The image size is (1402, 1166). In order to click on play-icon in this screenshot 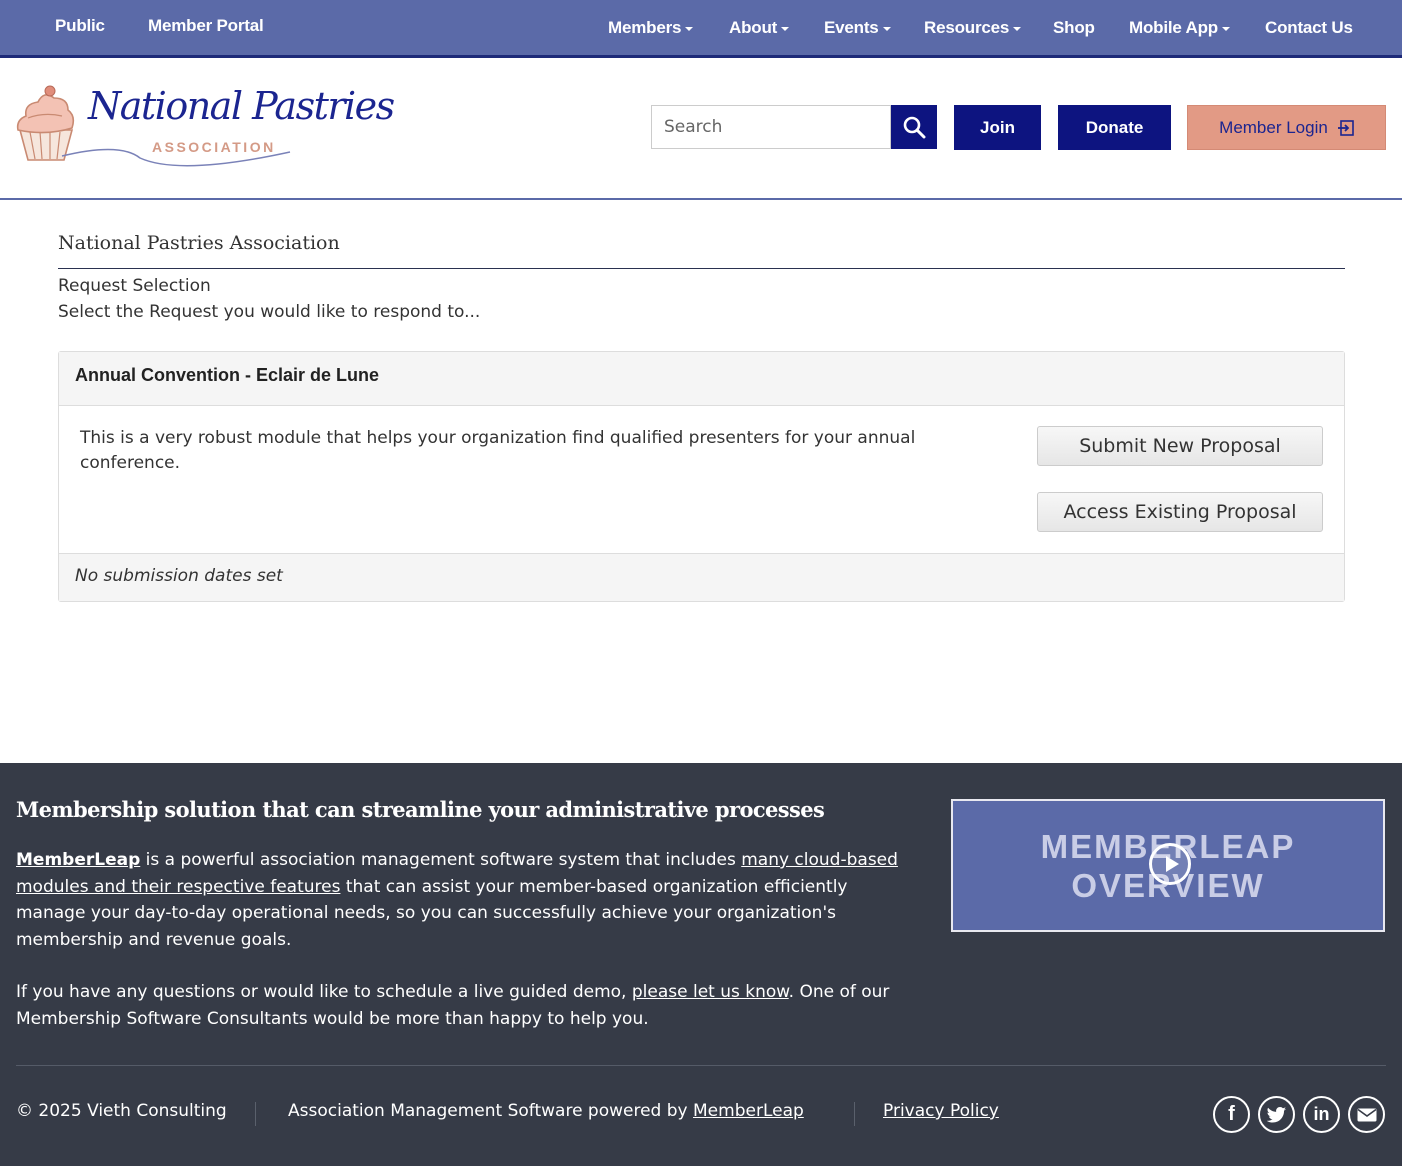, I will do `click(1170, 864)`.